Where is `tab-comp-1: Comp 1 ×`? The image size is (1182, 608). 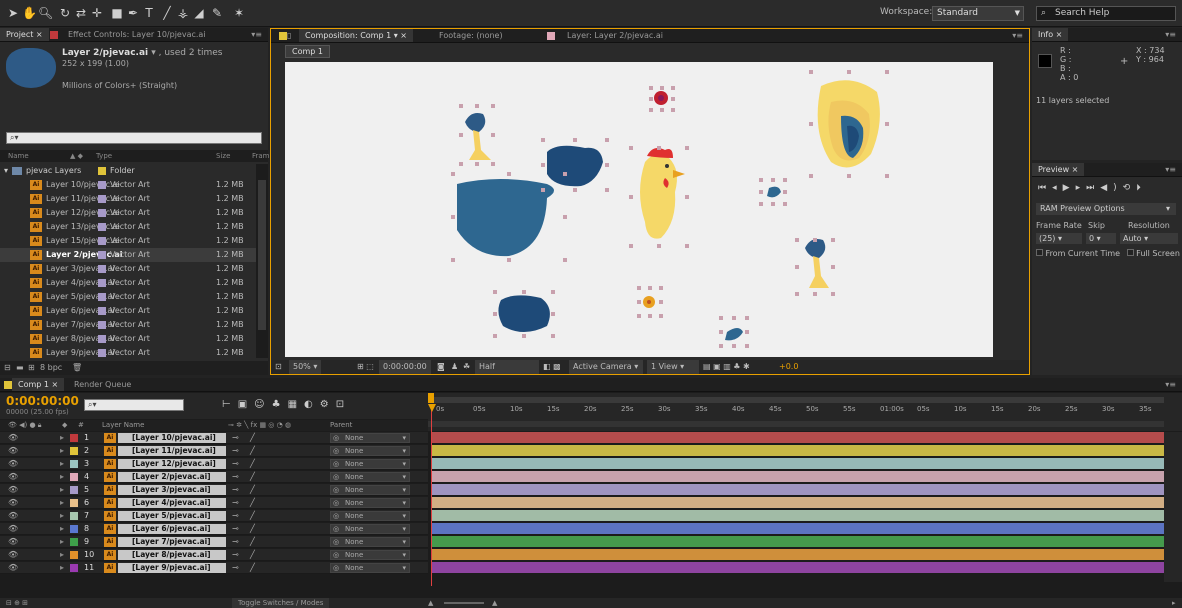 tab-comp-1: Comp 1 × is located at coordinates (38, 384).